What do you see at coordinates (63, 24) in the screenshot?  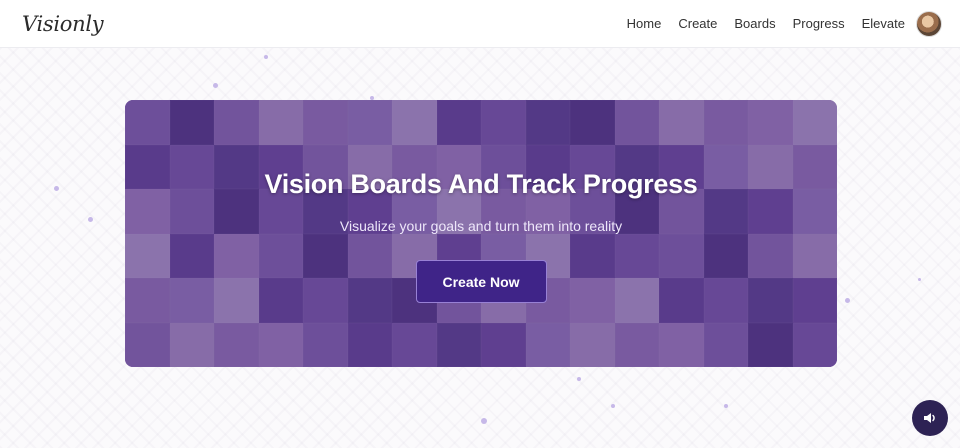 I see `brand-logo: Visionly` at bounding box center [63, 24].